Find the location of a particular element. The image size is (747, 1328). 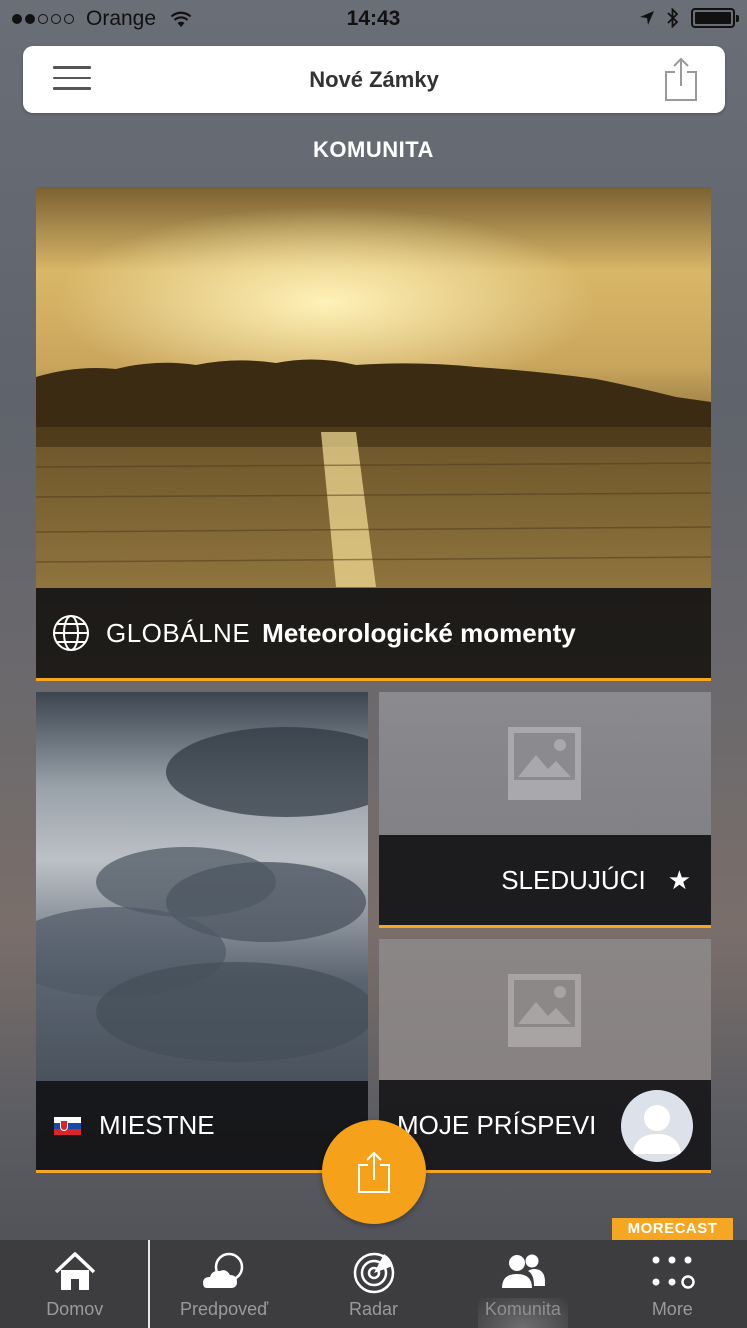

tab-radar: Radar is located at coordinates (373, 1284).